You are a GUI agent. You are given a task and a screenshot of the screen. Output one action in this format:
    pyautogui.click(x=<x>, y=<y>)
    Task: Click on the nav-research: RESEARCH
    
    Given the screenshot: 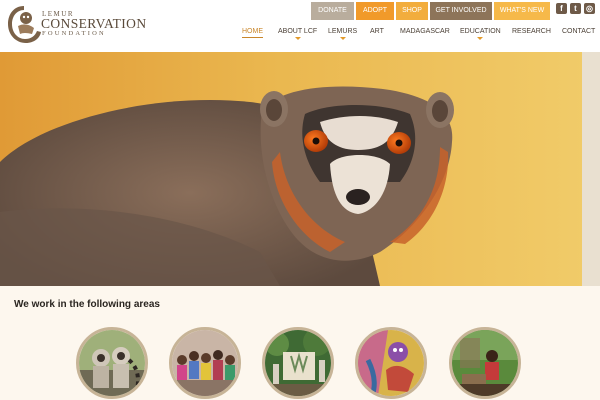 What is the action you would take?
    pyautogui.click(x=531, y=32)
    